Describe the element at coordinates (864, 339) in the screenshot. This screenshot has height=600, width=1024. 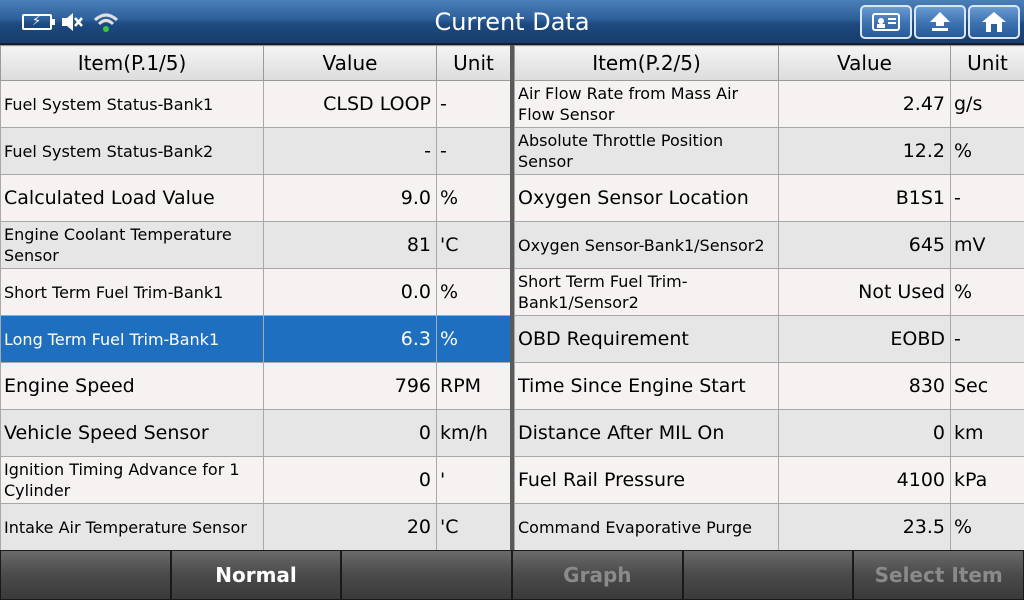
I see `row-value: EOBD` at that location.